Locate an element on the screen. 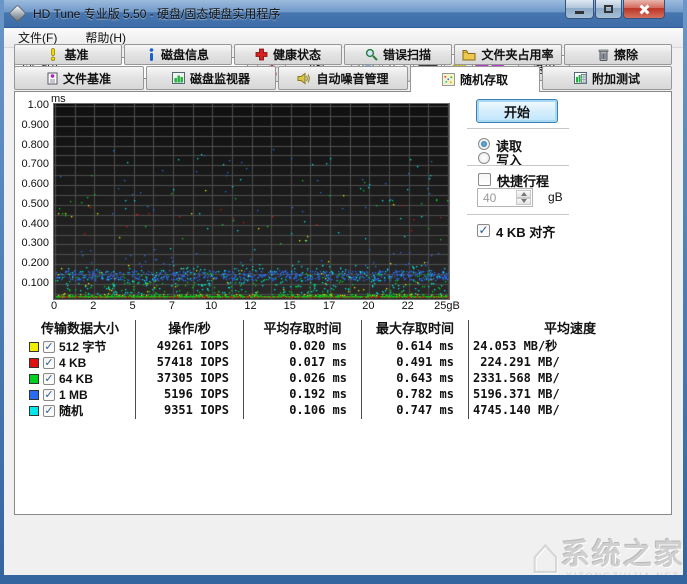 The height and width of the screenshot is (584, 687). tab-error-scan: 错误扫描 is located at coordinates (398, 54).